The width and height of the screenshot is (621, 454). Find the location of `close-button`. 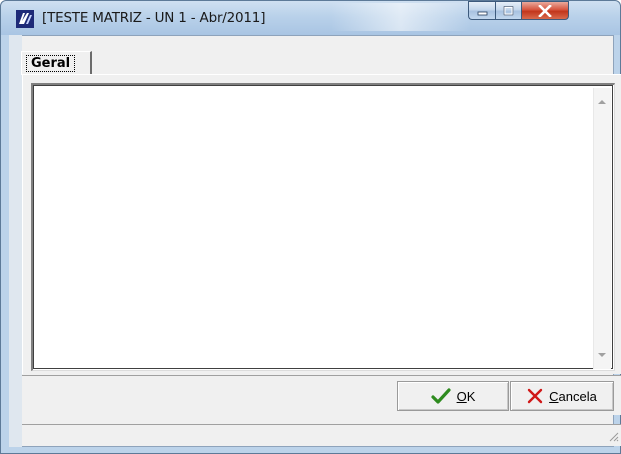

close-button is located at coordinates (545, 10).